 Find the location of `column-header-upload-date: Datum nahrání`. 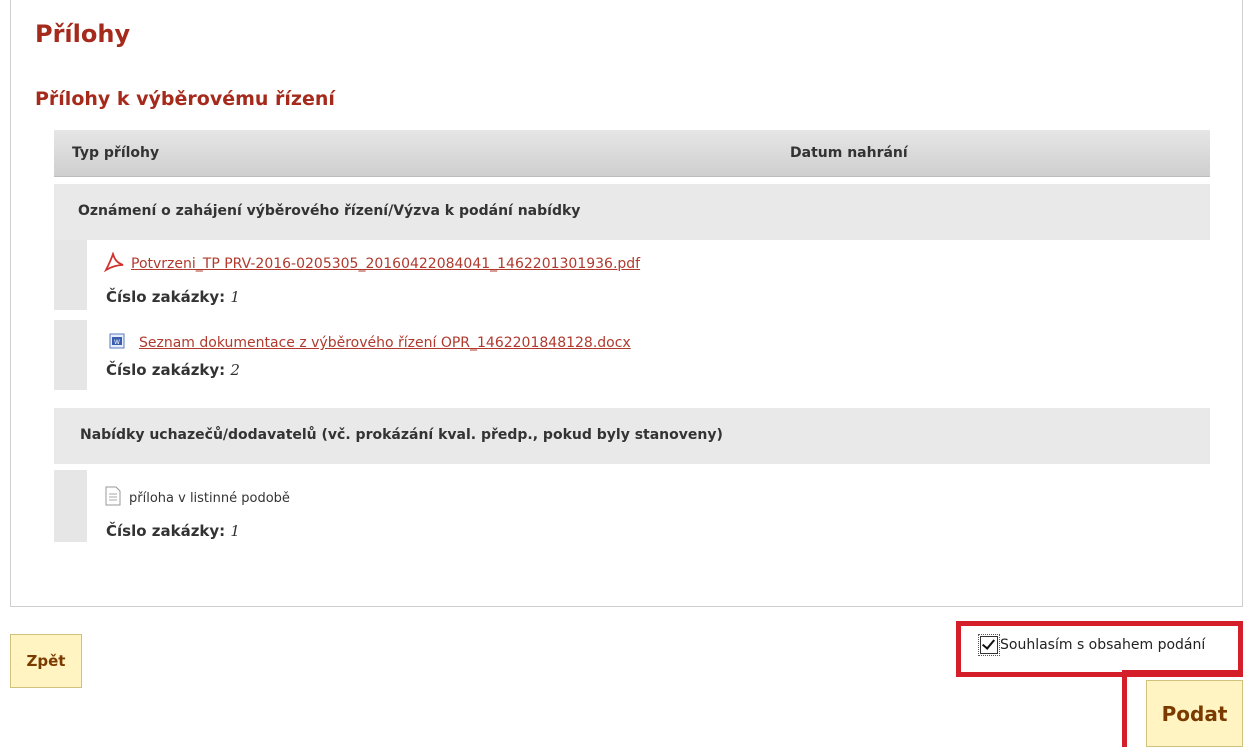

column-header-upload-date: Datum nahrání is located at coordinates (849, 153).